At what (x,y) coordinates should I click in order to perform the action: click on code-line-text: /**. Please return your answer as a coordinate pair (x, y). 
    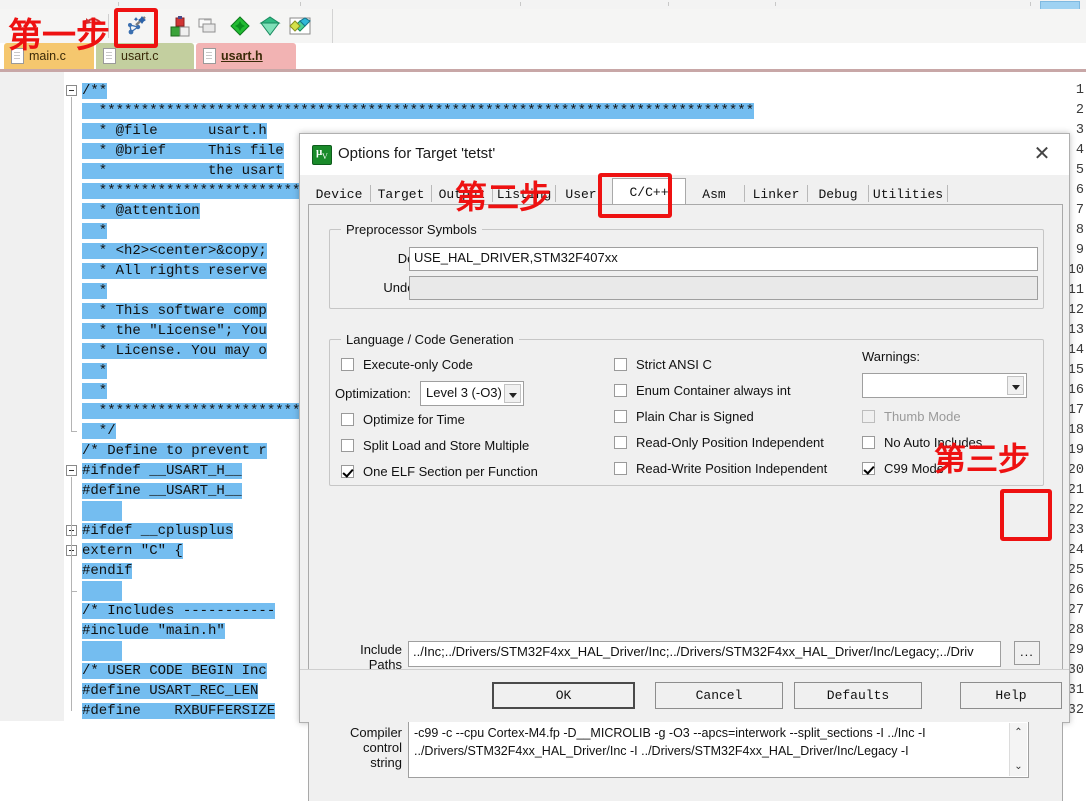
    Looking at the image, I should click on (95, 91).